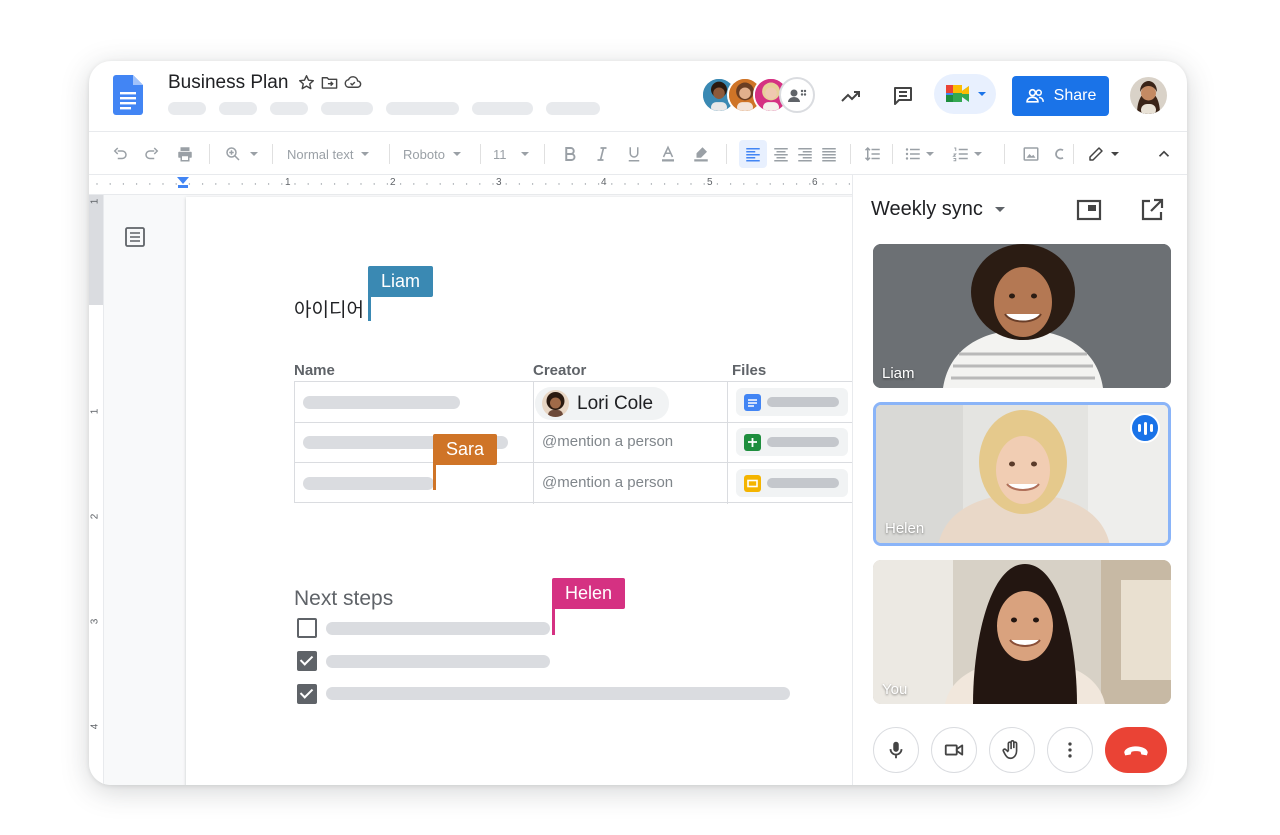 Image resolution: width=1280 pixels, height=835 pixels. I want to click on participant-tile-liam: Liam, so click(1022, 316).